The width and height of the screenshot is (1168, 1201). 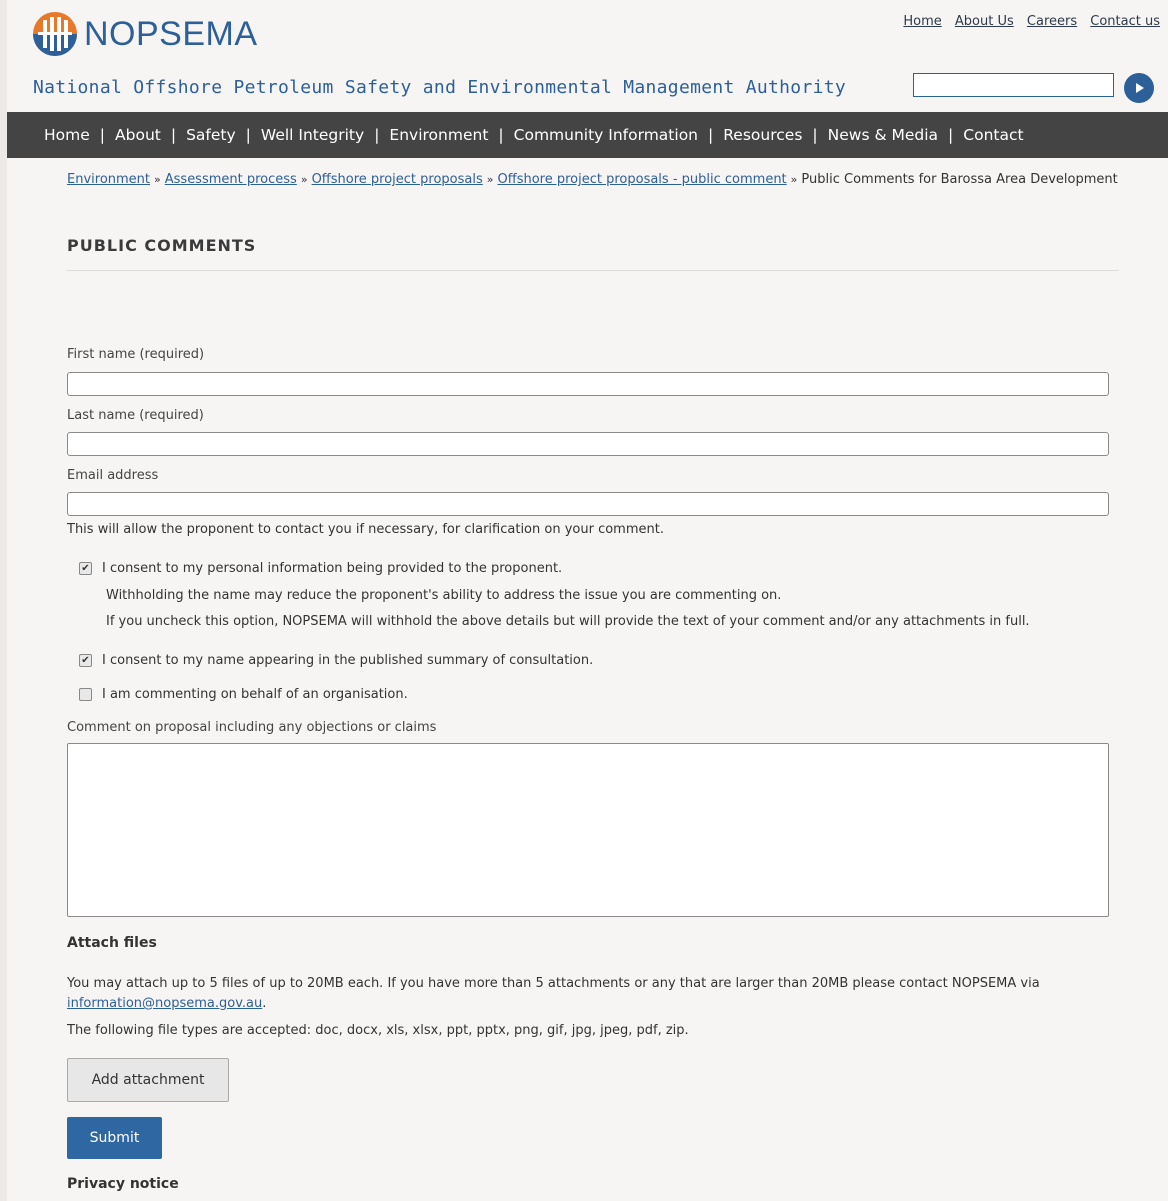 What do you see at coordinates (438, 135) in the screenshot?
I see `nav-environment: Environment` at bounding box center [438, 135].